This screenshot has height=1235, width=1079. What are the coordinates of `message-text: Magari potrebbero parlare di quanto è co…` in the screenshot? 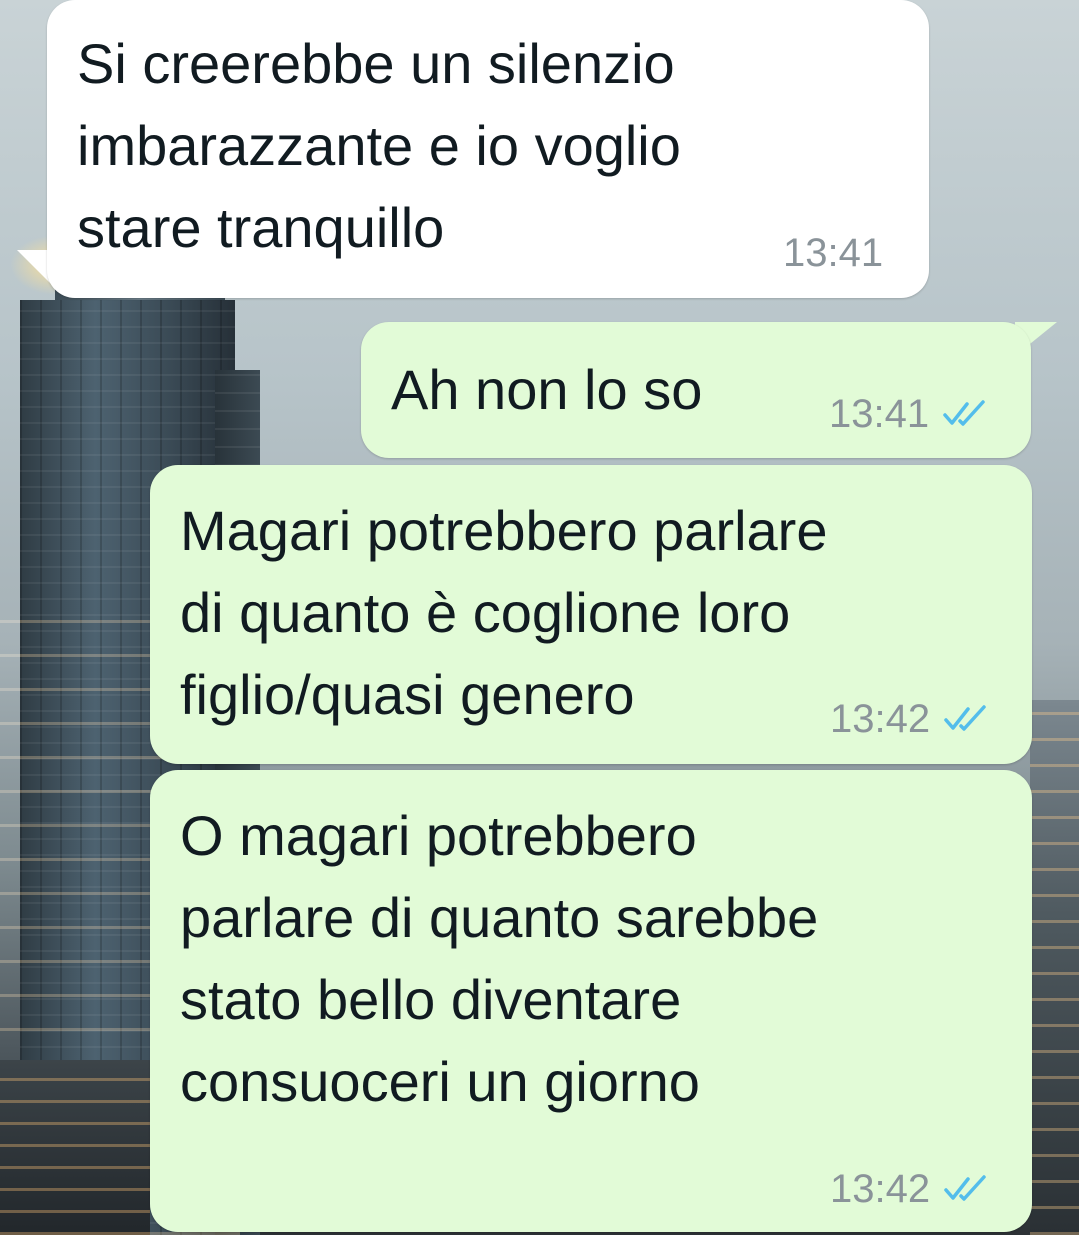 It's located at (504, 612).